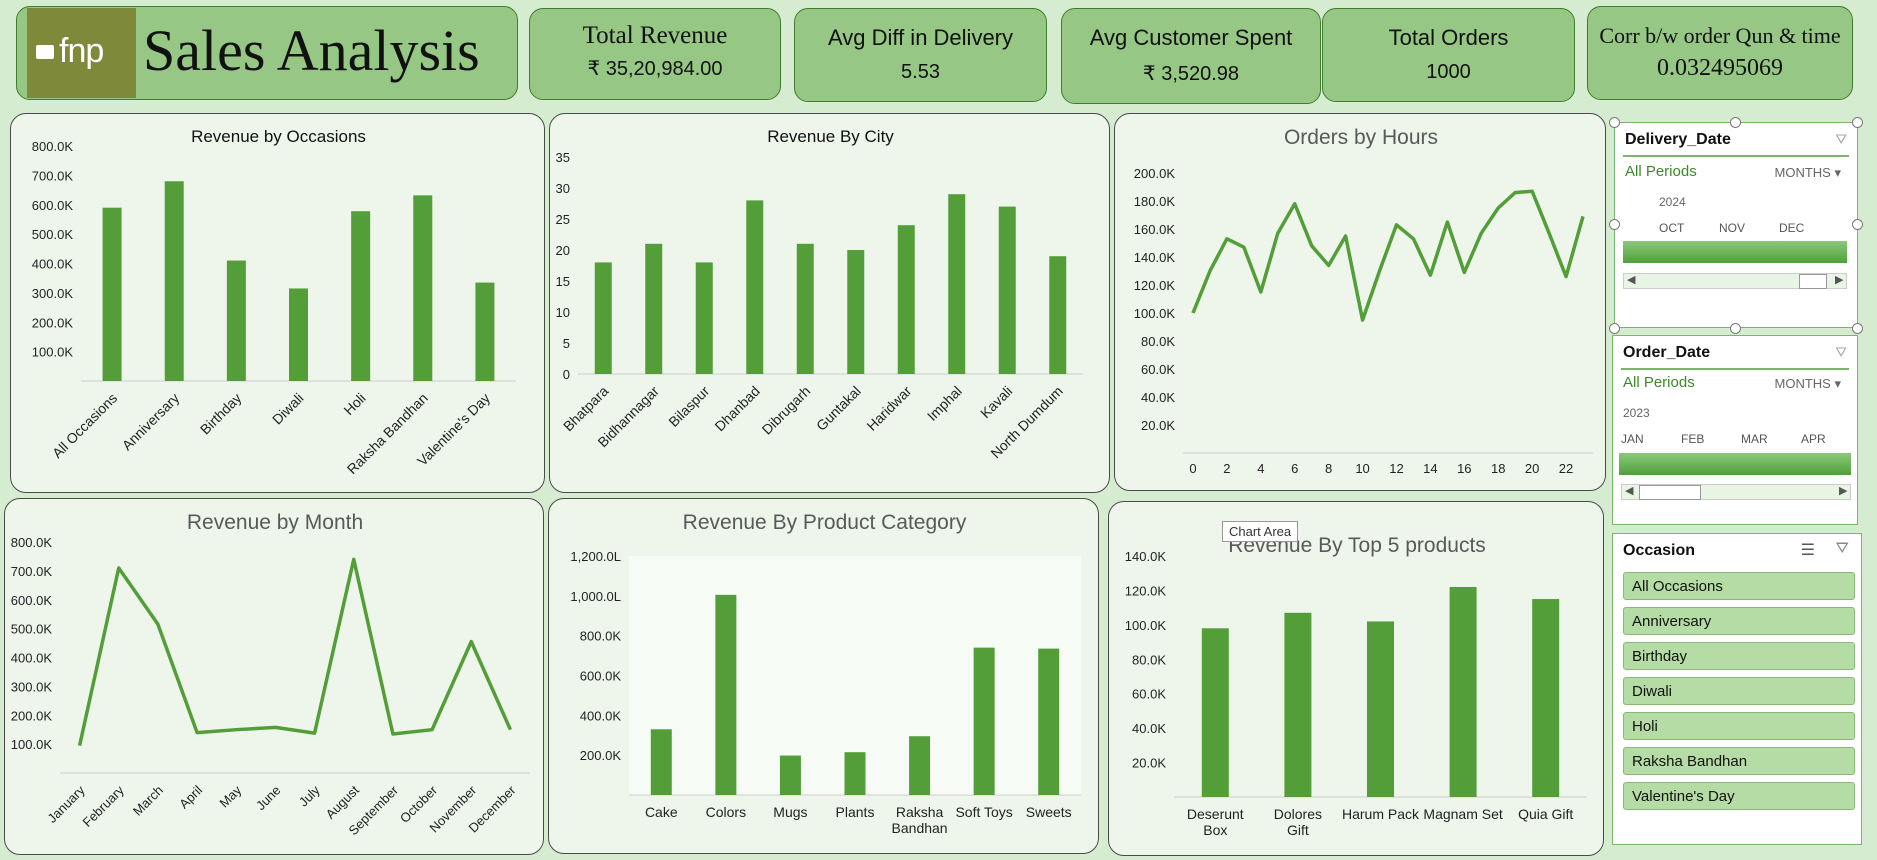 This screenshot has height=860, width=1877. I want to click on chart-title: Revenue by Month, so click(275, 522).